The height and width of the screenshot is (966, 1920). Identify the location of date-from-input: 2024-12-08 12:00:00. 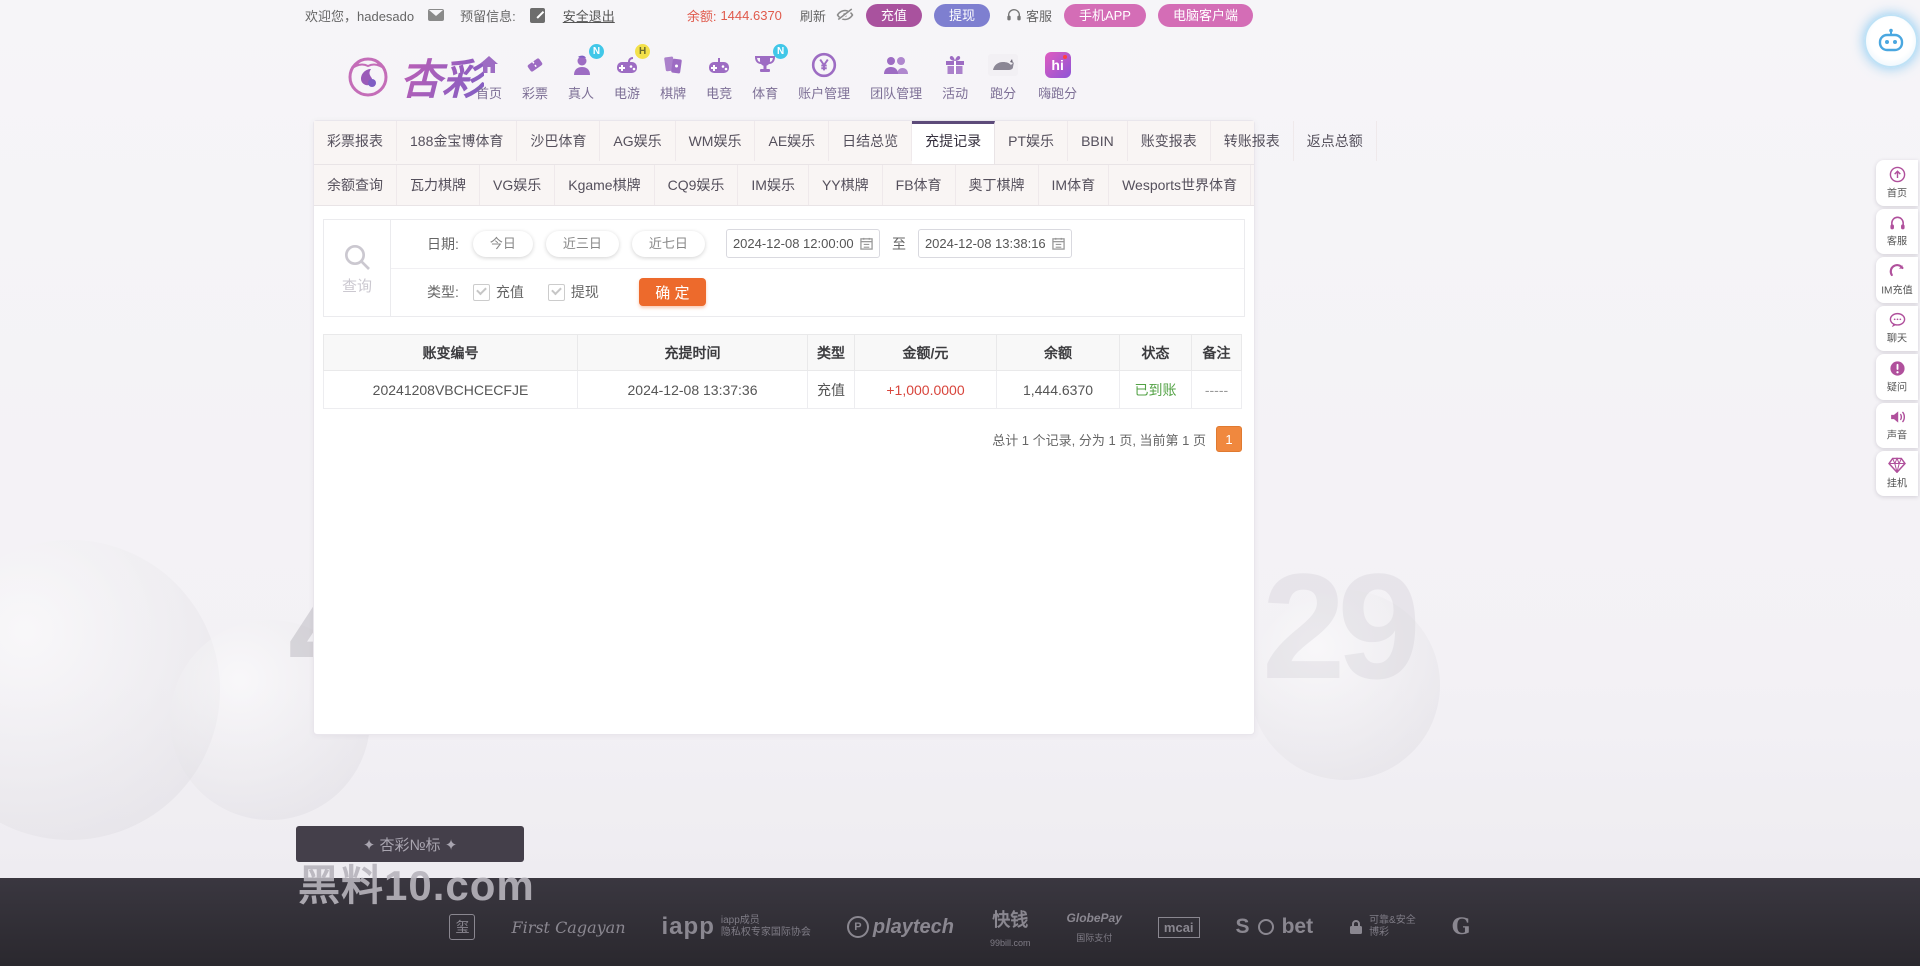
(802, 244).